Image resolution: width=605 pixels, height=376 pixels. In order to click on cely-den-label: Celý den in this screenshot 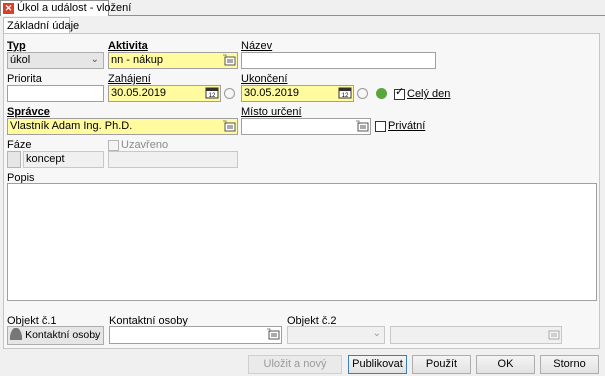, I will do `click(429, 94)`.